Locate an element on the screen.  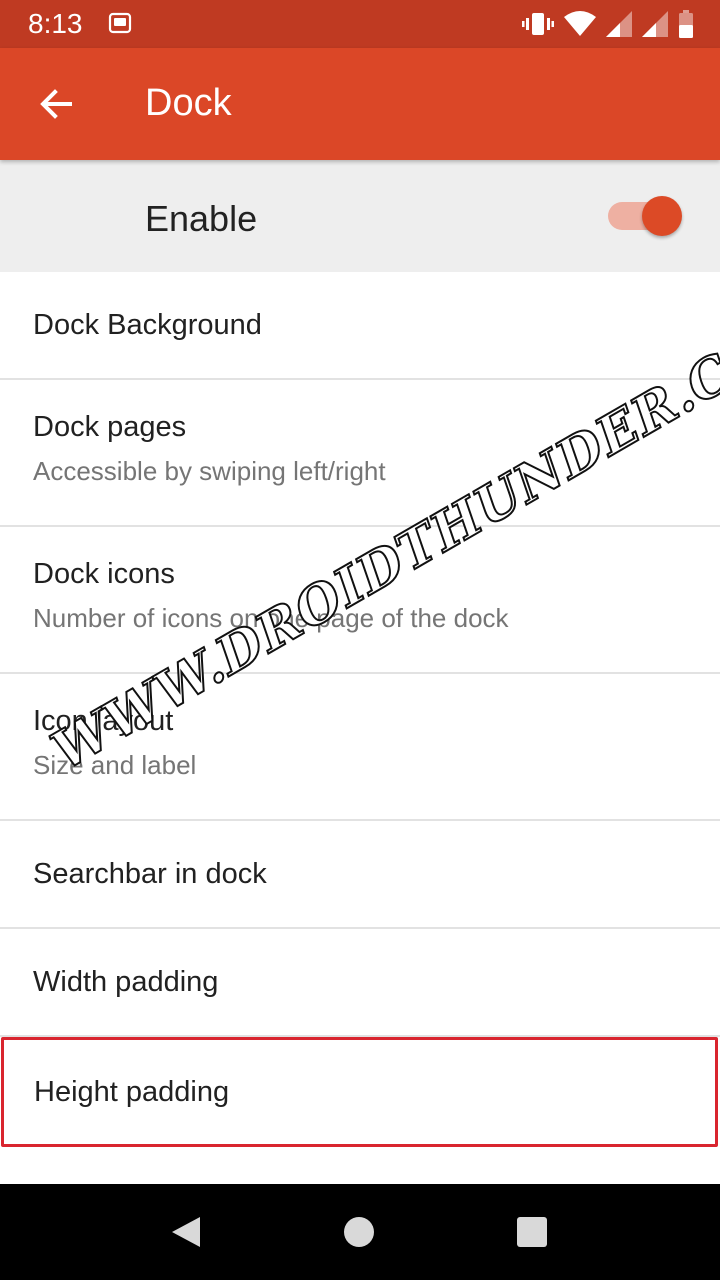
list-item-icon-layout: Icon layout Size and label is located at coordinates (360, 747).